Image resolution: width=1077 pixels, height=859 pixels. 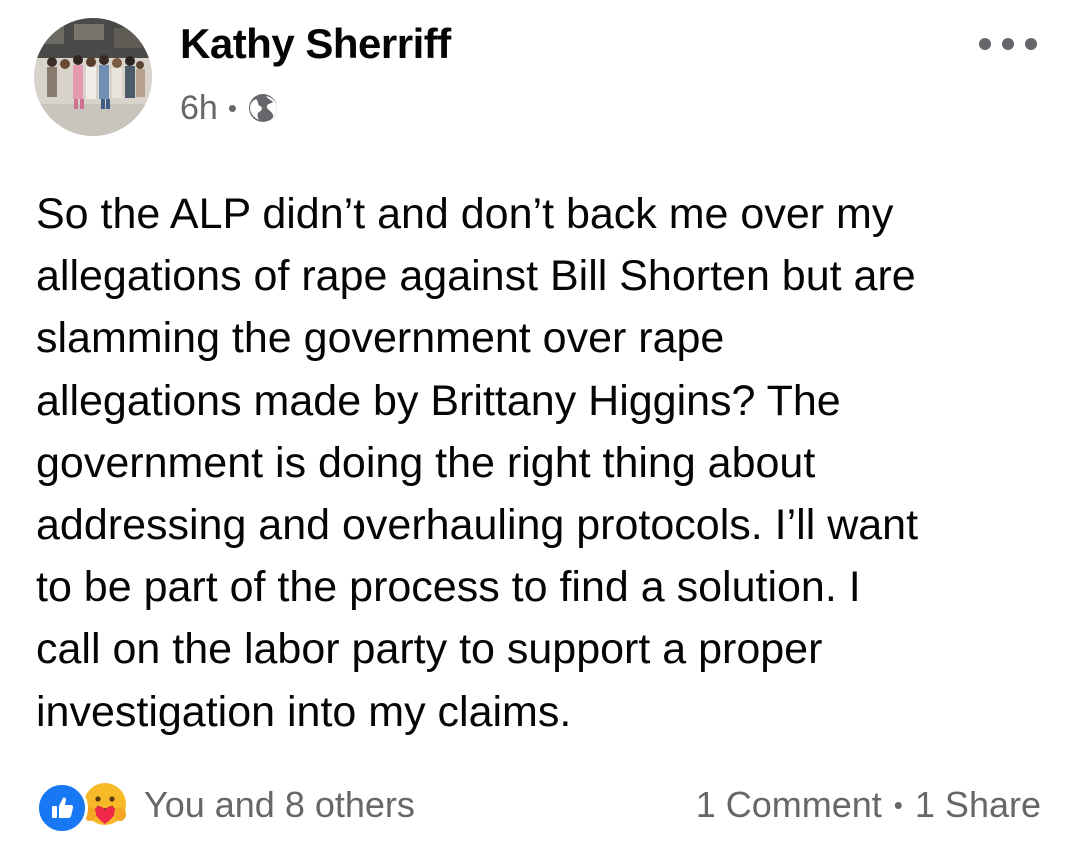 What do you see at coordinates (199, 108) in the screenshot?
I see `timestamp: 6h` at bounding box center [199, 108].